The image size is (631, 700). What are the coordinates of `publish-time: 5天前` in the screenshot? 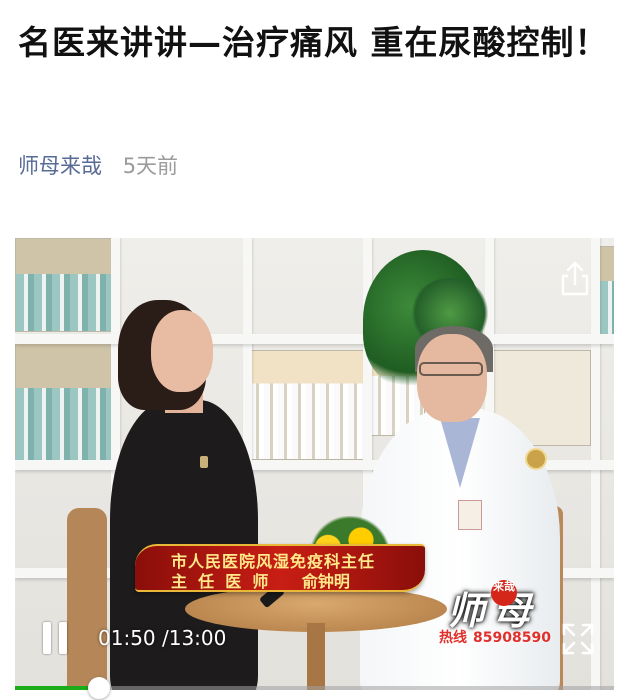 It's located at (150, 166).